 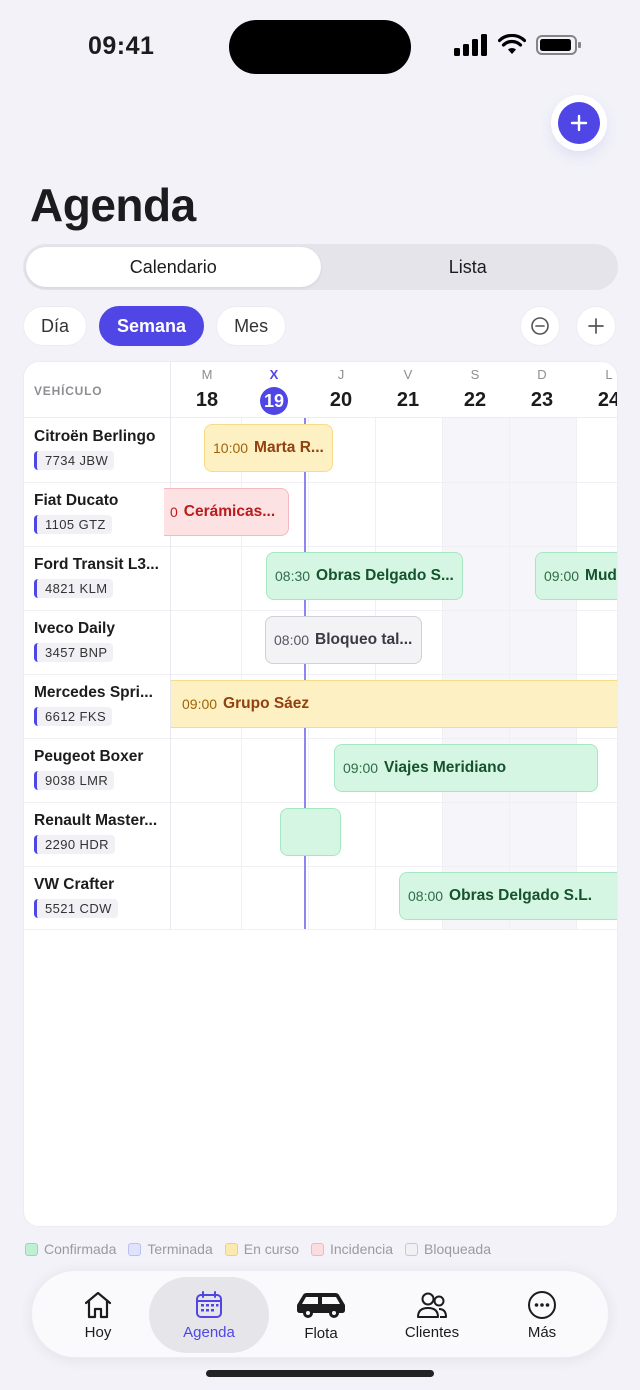 What do you see at coordinates (310, 832) in the screenshot?
I see `booking-event` at bounding box center [310, 832].